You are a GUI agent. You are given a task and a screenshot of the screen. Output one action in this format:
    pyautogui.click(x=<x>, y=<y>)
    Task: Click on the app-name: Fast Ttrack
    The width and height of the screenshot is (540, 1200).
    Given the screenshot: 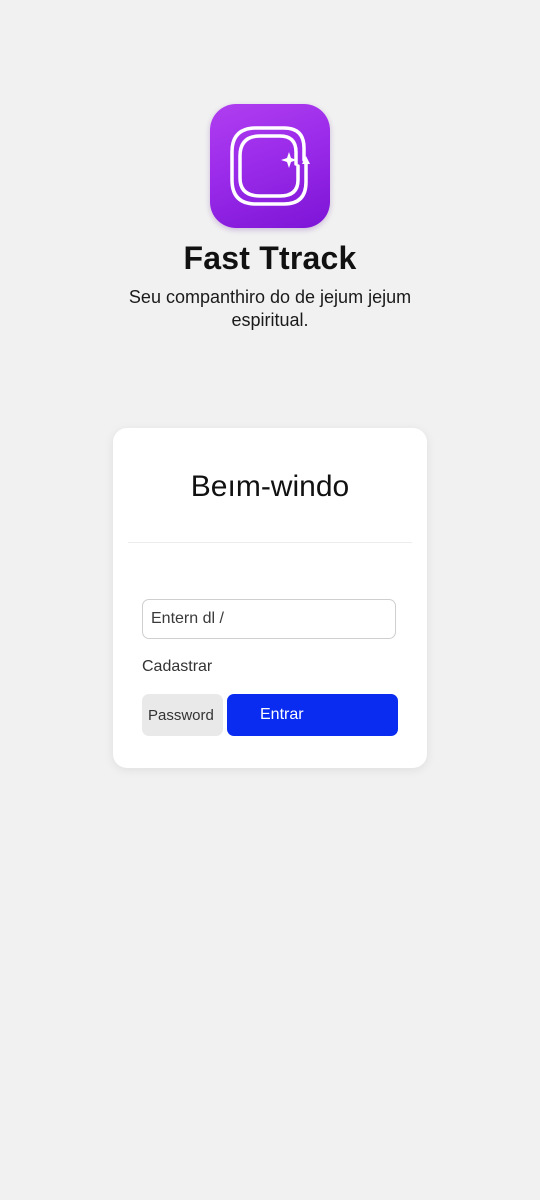 What is the action you would take?
    pyautogui.click(x=270, y=258)
    